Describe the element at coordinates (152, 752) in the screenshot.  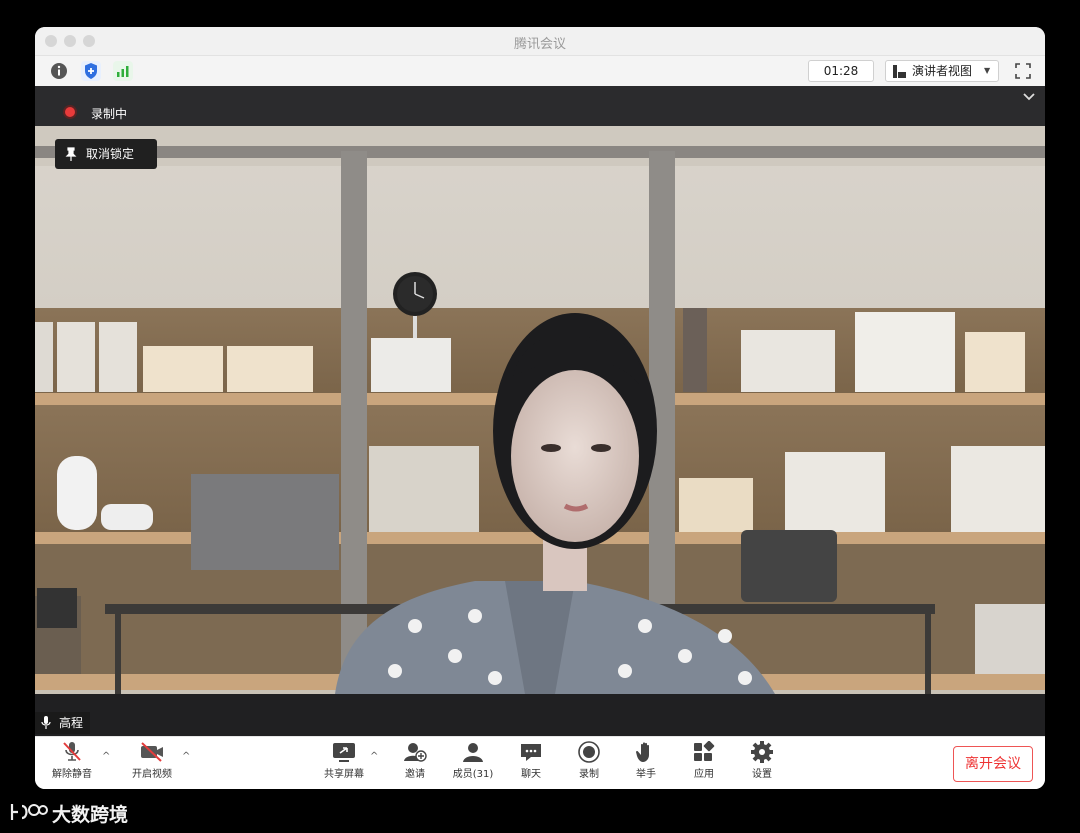
I see `video-off-icon` at that location.